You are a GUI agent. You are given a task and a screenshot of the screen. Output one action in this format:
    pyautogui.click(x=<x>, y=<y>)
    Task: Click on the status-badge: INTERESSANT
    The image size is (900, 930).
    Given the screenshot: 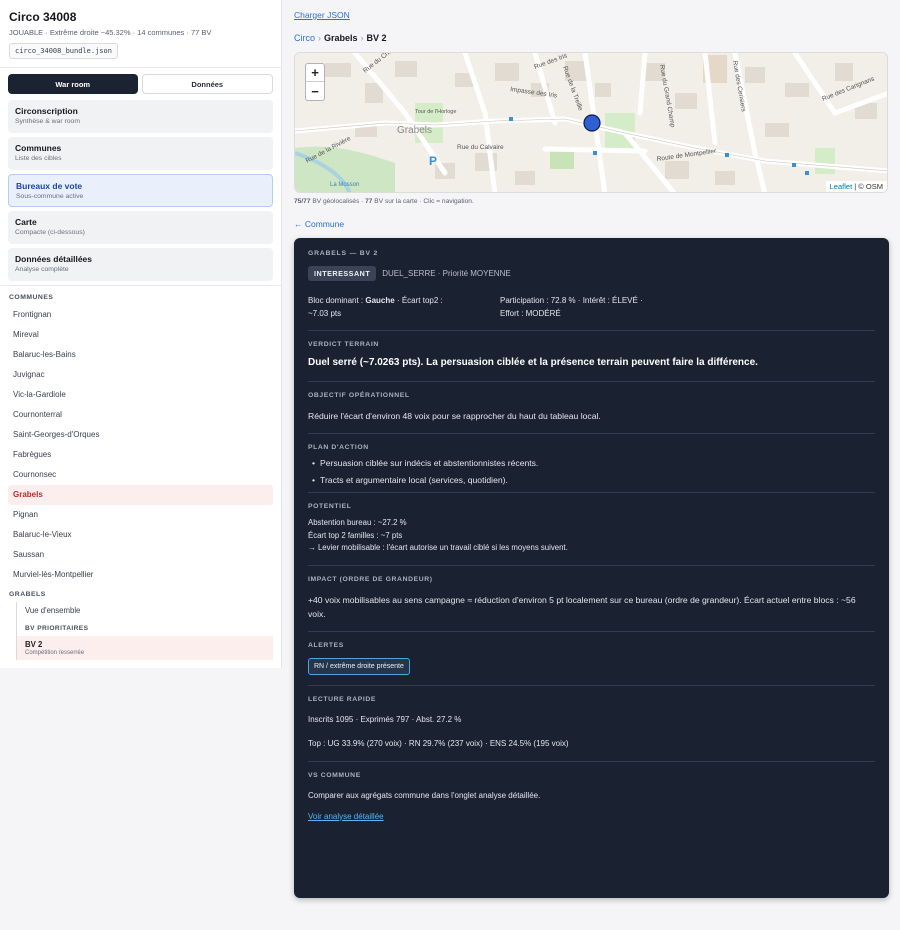 What is the action you would take?
    pyautogui.click(x=342, y=273)
    